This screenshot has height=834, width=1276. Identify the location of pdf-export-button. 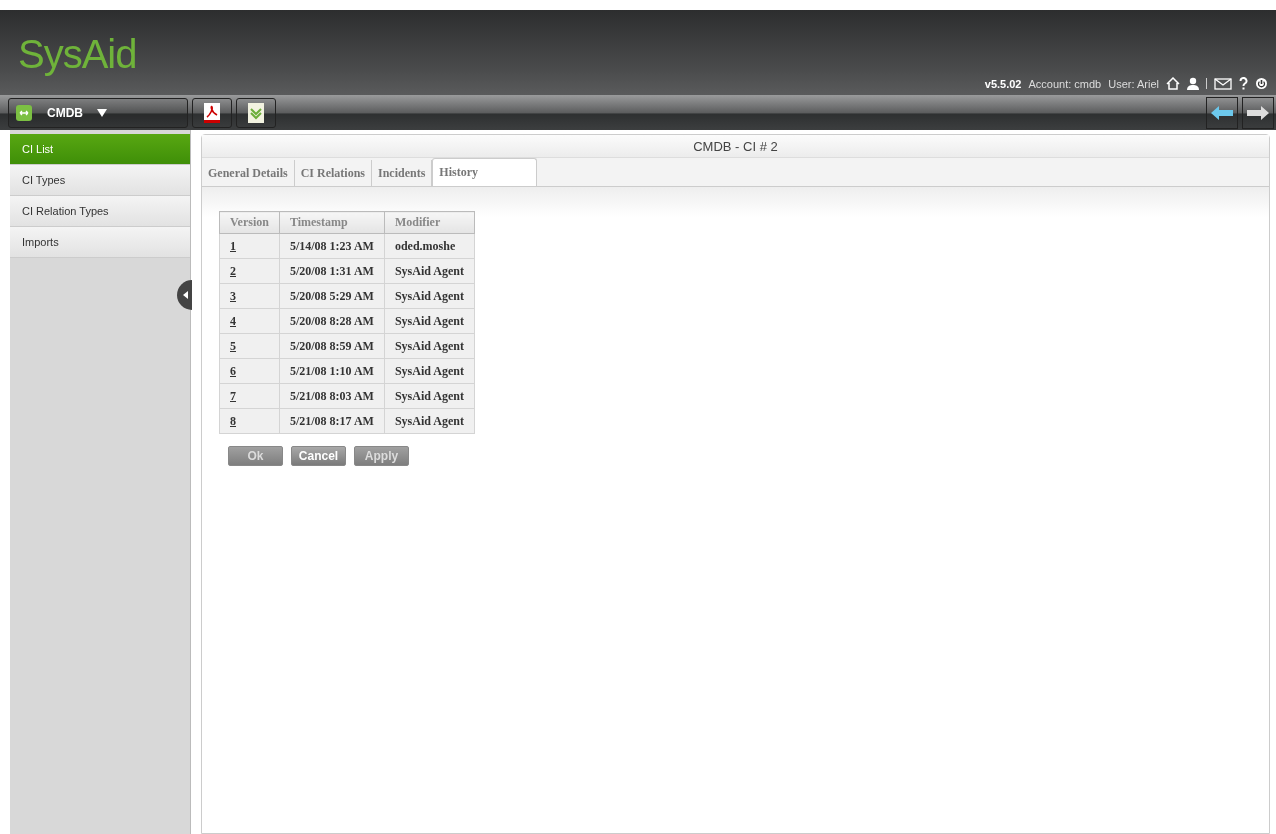
(212, 112).